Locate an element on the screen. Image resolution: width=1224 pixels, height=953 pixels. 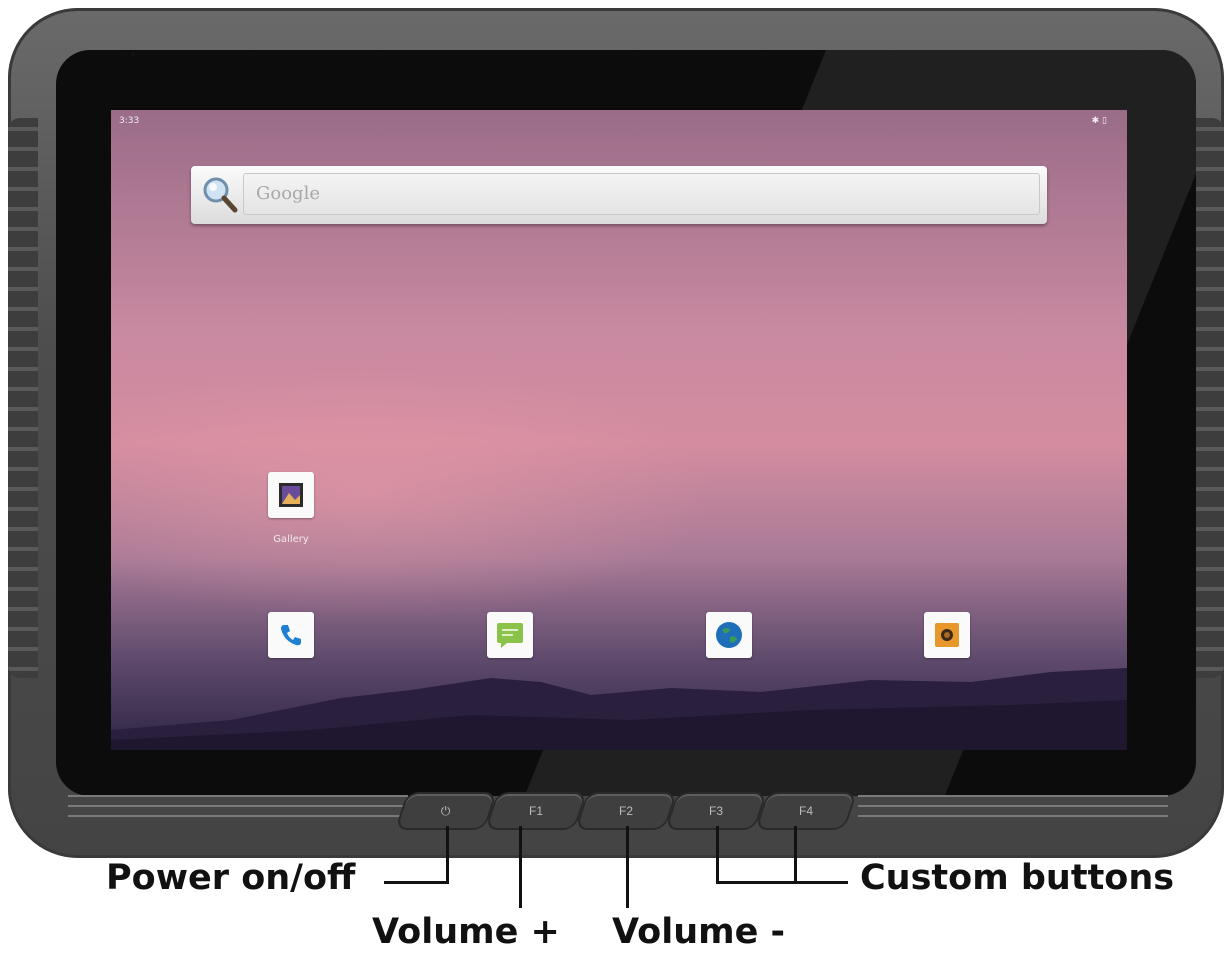
f2-key-label: F2 is located at coordinates (625, 811).